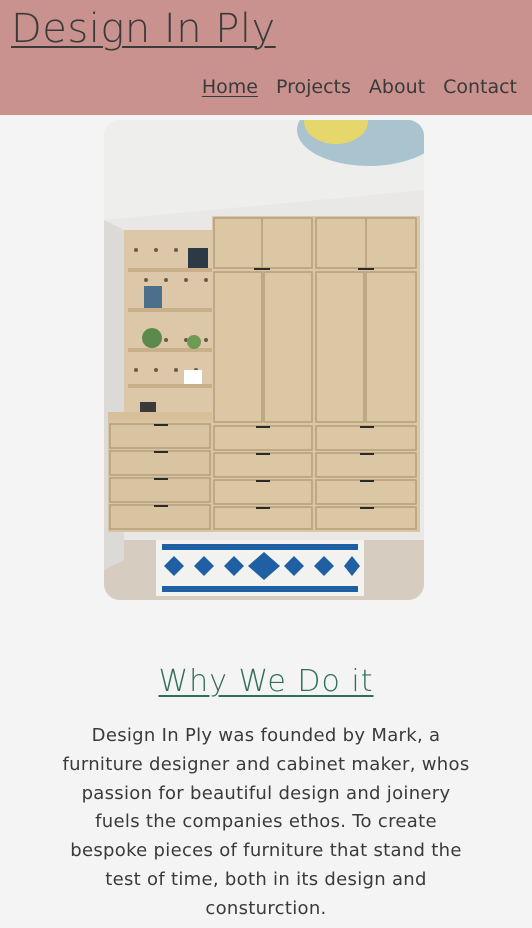 The width and height of the screenshot is (532, 928). I want to click on nav-projects: Projects, so click(313, 87).